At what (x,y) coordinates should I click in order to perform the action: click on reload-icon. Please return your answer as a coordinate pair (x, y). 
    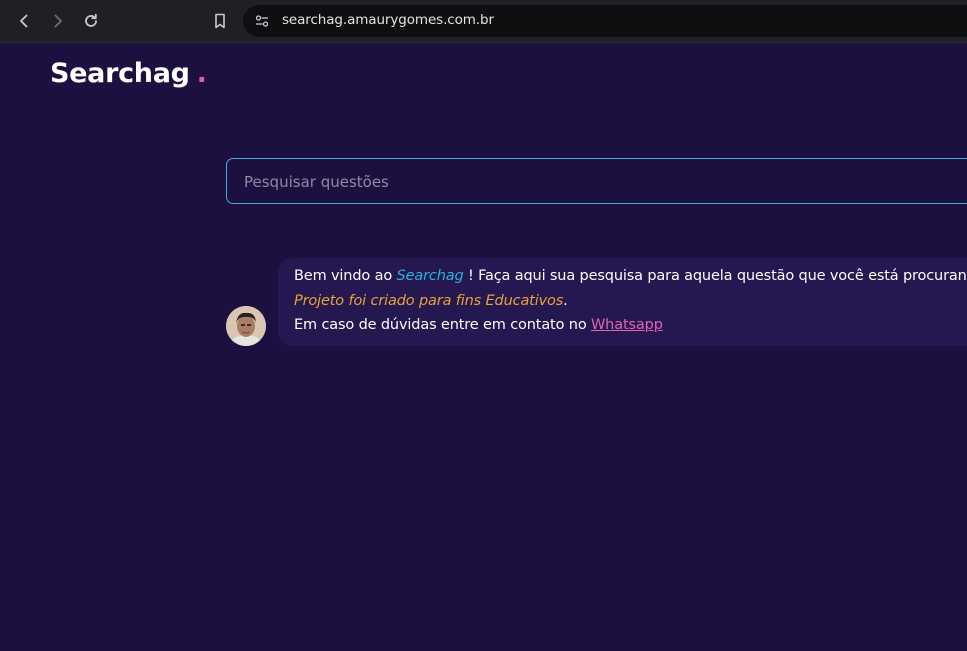
    Looking at the image, I should click on (91, 20).